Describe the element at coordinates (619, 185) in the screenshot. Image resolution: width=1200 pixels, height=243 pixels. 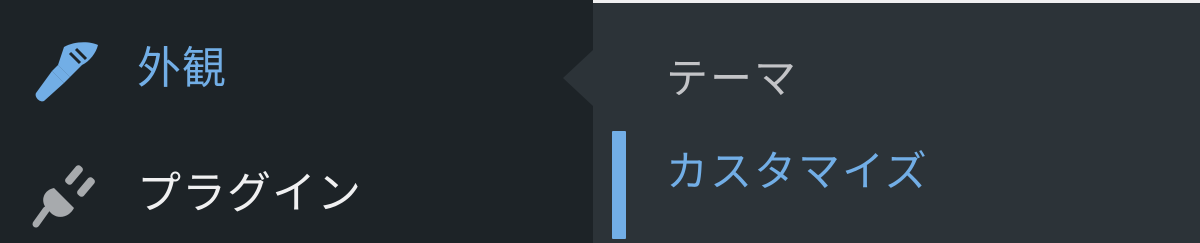
I see `active-indicator` at that location.